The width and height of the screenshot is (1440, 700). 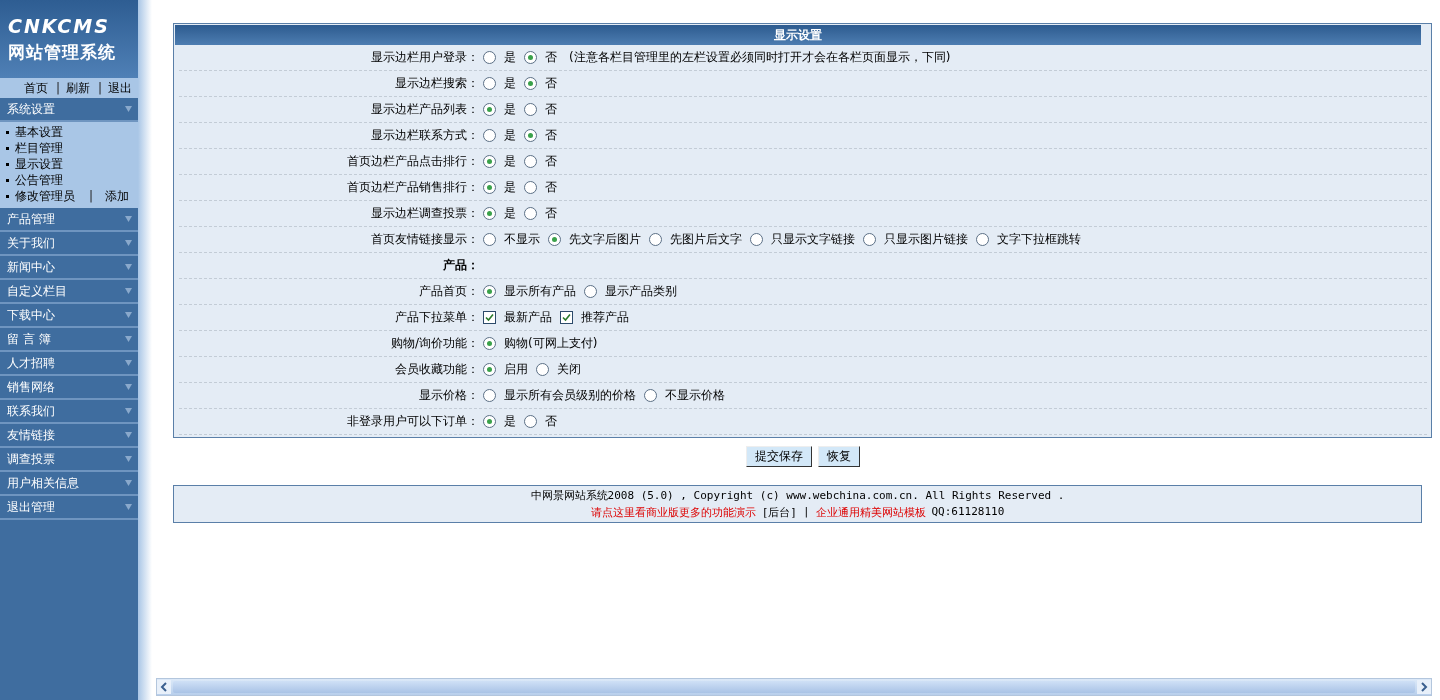 What do you see at coordinates (412, 161) in the screenshot?
I see `field-label: 首页边栏产品点击排行：` at bounding box center [412, 161].